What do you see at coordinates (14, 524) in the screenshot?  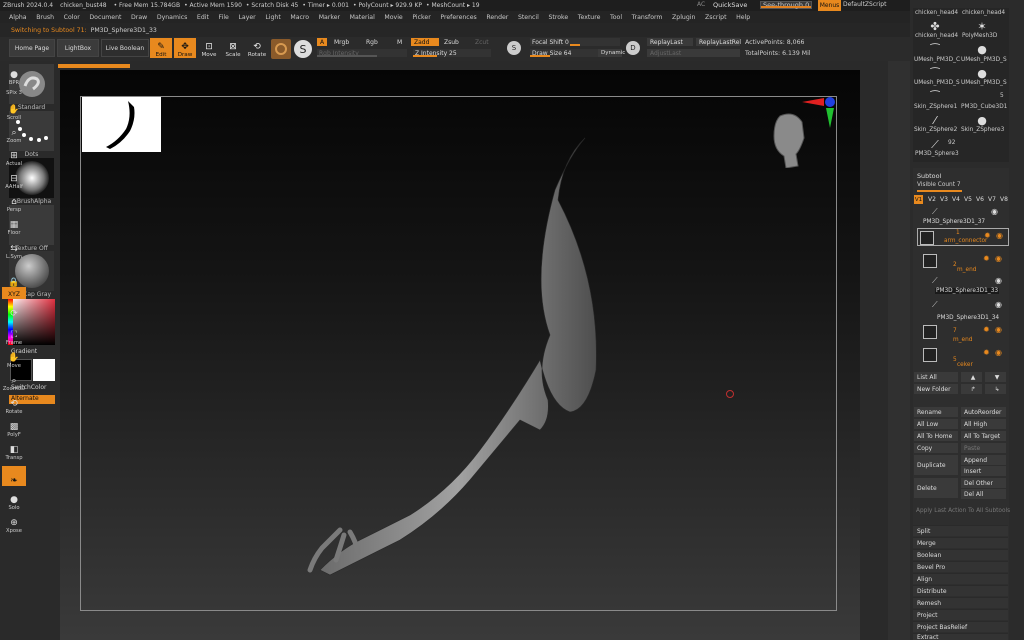 I see `xpose-button: ⊕ Xpose` at bounding box center [14, 524].